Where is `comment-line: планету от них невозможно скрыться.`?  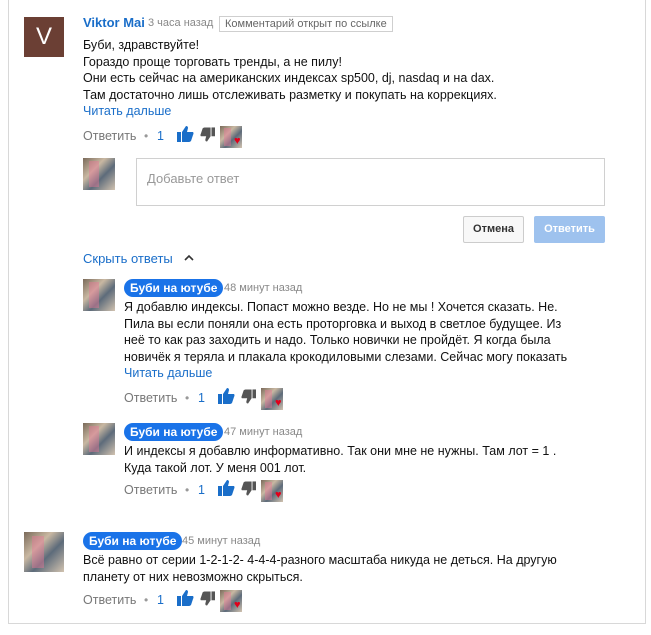 comment-line: планету от них невозможно скрыться. is located at coordinates (193, 576).